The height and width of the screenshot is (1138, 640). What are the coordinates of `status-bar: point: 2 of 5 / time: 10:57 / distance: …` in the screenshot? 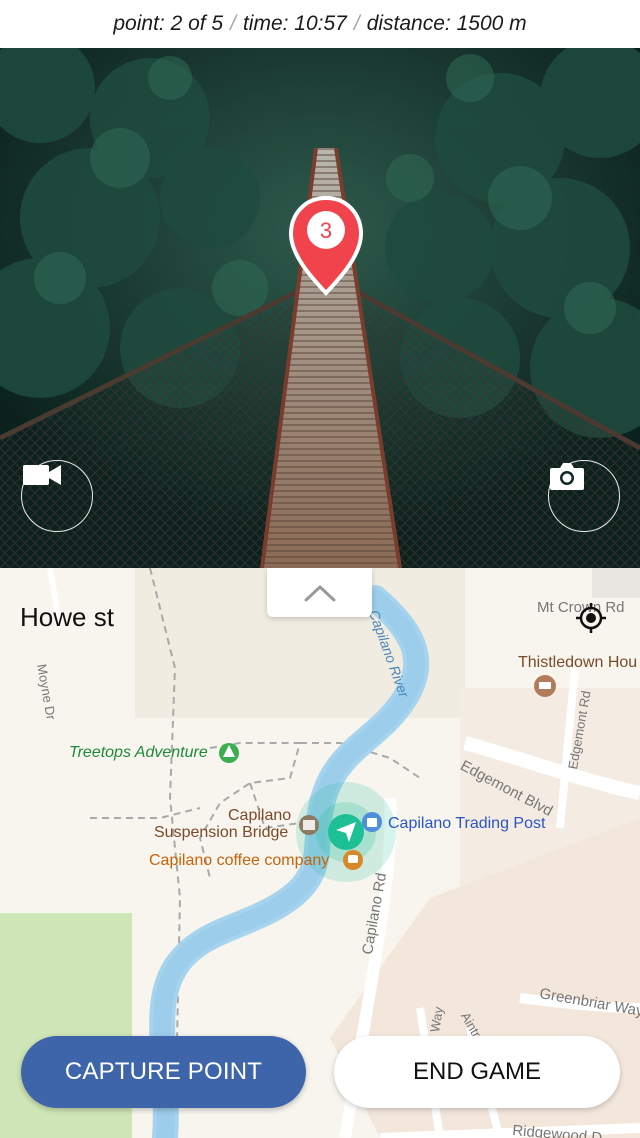 It's located at (320, 24).